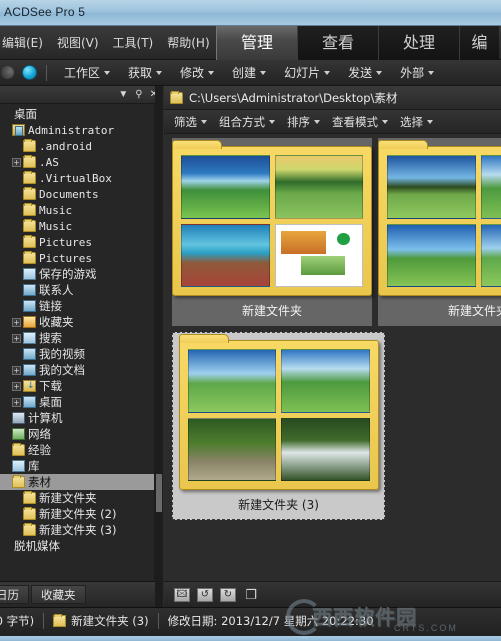 The width and height of the screenshot is (501, 641). I want to click on tree-item-11: 联系人, so click(77, 290).